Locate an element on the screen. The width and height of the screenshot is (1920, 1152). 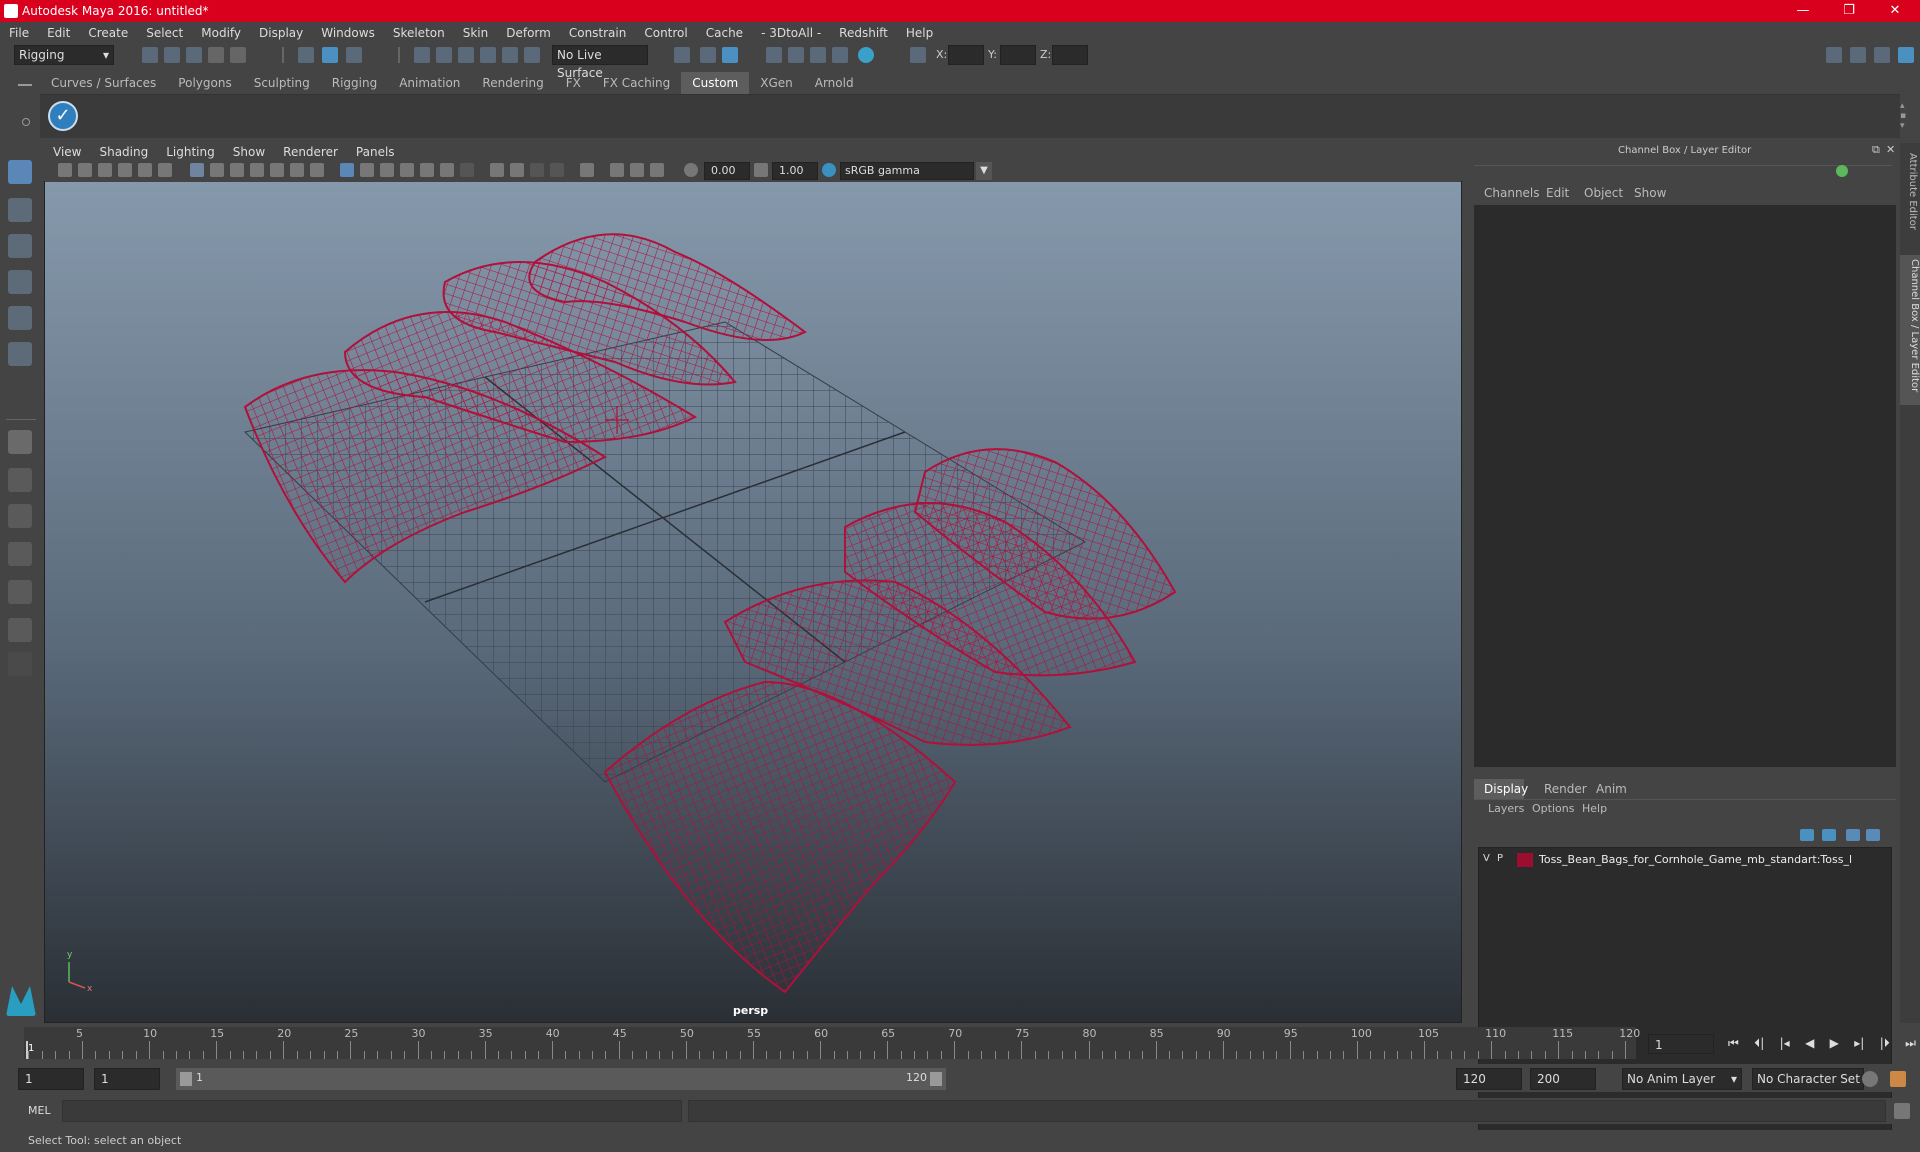
viewport-menu-view: View is located at coordinates (67, 152).